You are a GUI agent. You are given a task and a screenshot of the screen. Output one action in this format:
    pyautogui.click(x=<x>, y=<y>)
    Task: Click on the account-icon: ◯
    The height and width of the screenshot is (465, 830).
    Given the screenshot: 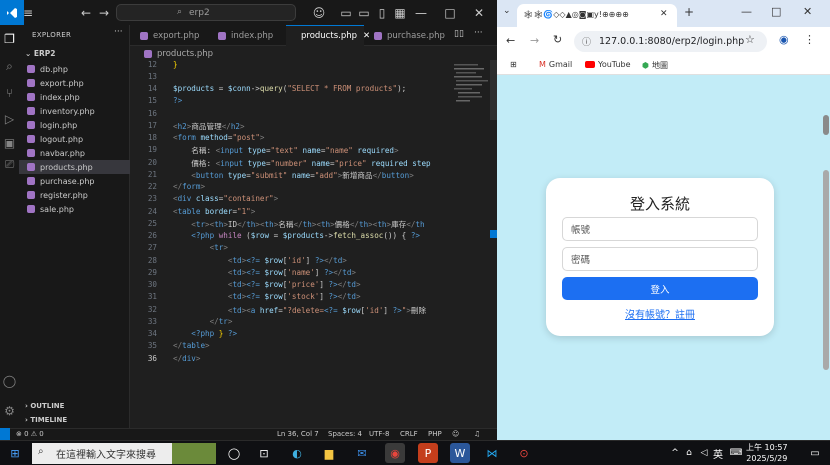 What is the action you would take?
    pyautogui.click(x=9, y=380)
    